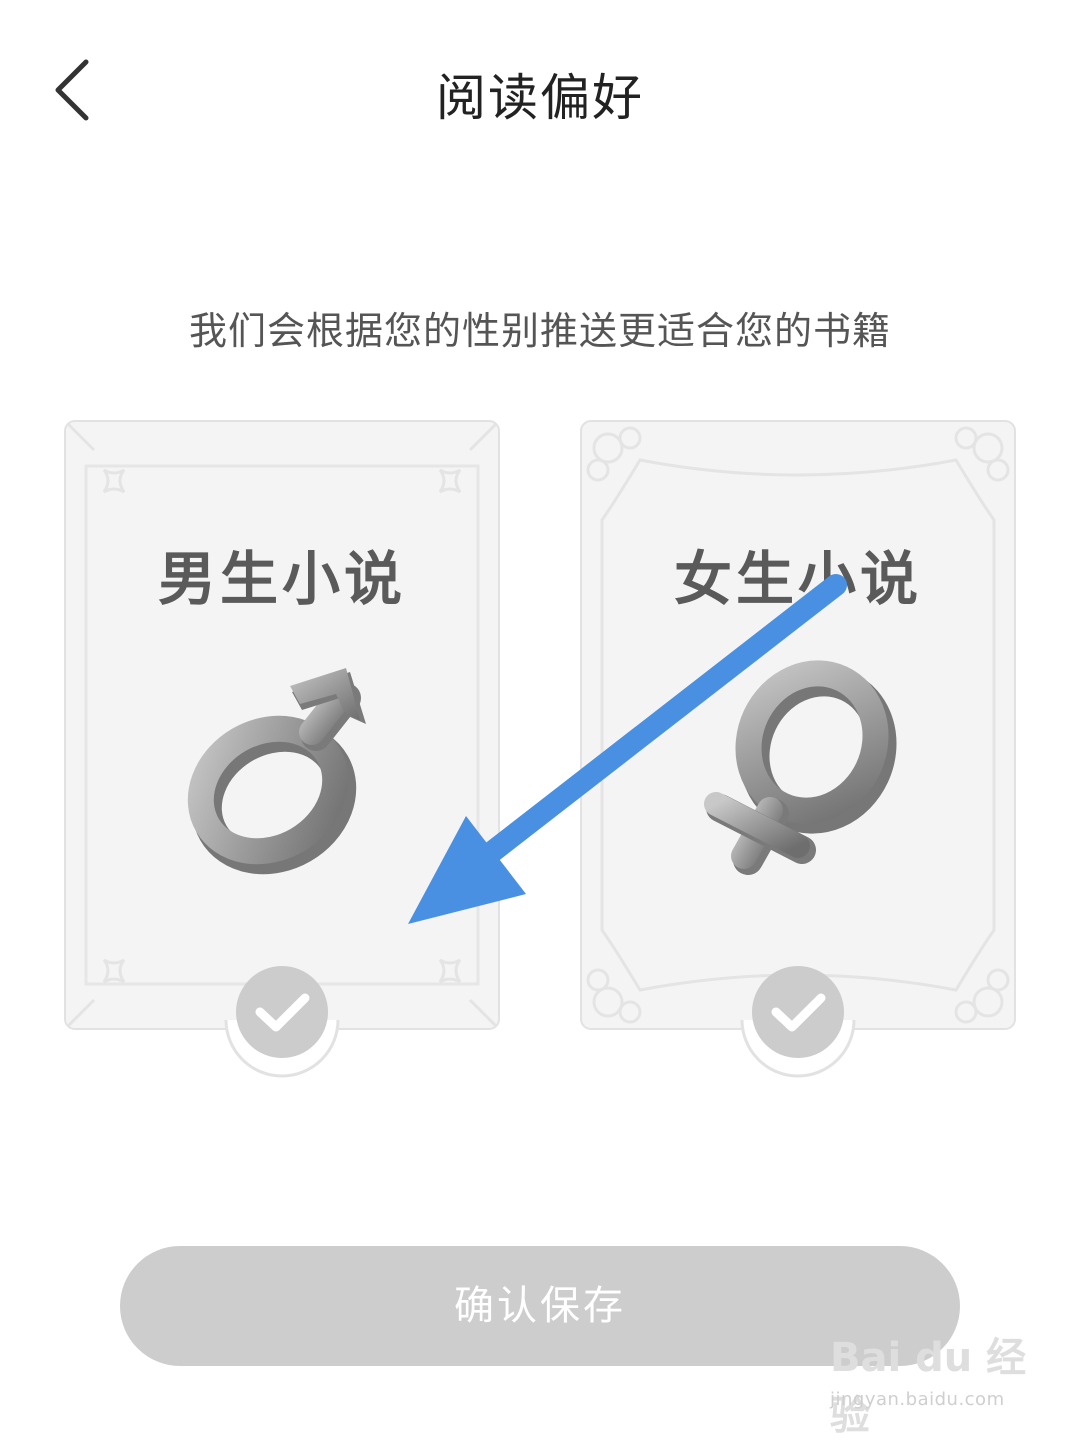  Describe the element at coordinates (276, 771) in the screenshot. I see `male-symbol-icon` at that location.